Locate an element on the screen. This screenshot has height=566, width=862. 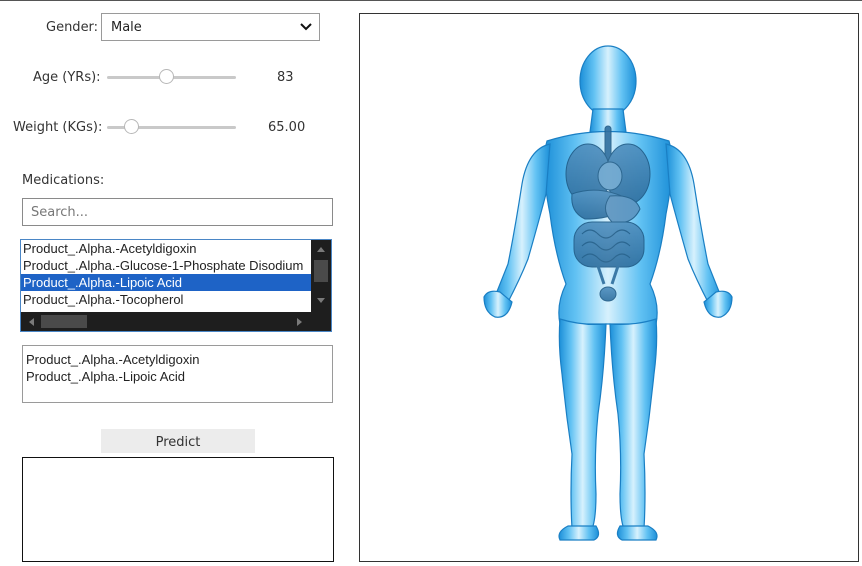
gender-label: Gender: is located at coordinates (72, 27).